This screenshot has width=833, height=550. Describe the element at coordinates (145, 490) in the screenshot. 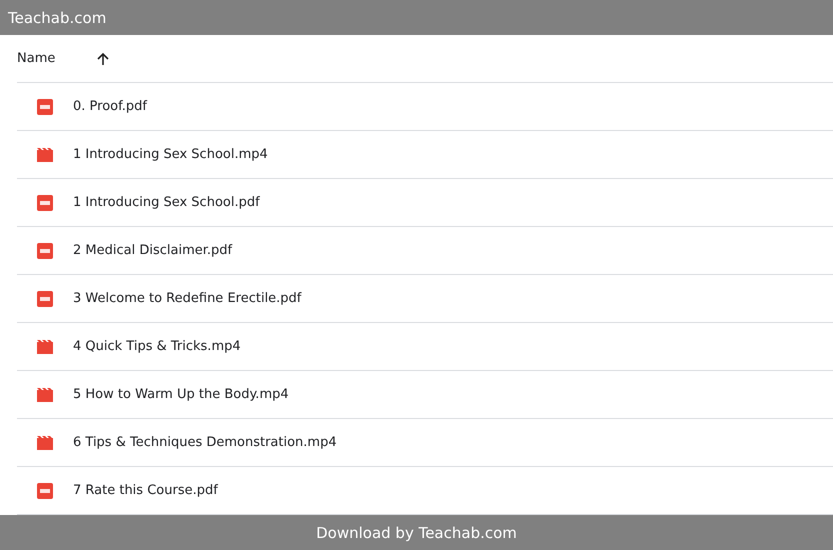

I see `file-name: 7 Rate this Course.pdf` at that location.